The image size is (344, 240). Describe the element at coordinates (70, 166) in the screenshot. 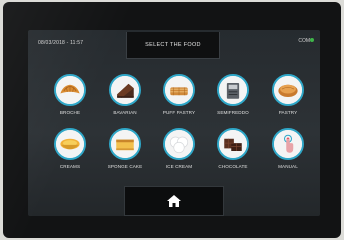

I see `food-label: CREAMS` at that location.